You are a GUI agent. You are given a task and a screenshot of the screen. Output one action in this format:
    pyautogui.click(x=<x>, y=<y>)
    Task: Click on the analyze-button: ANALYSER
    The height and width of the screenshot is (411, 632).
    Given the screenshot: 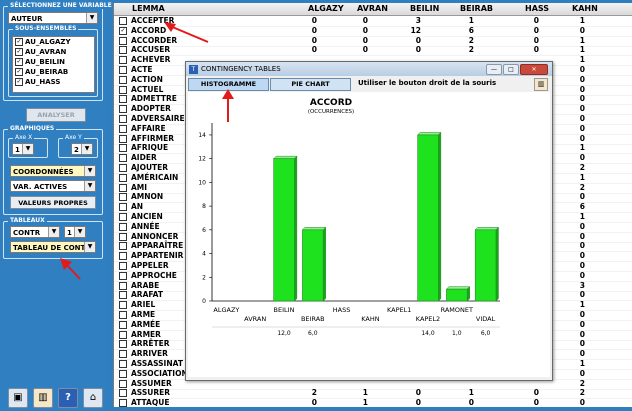 What is the action you would take?
    pyautogui.click(x=56, y=115)
    